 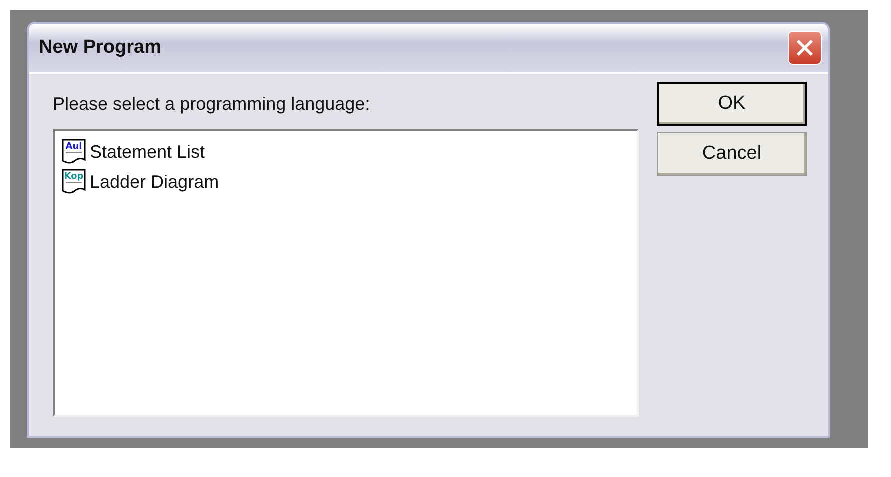 I want to click on ok-button: OK, so click(x=732, y=104).